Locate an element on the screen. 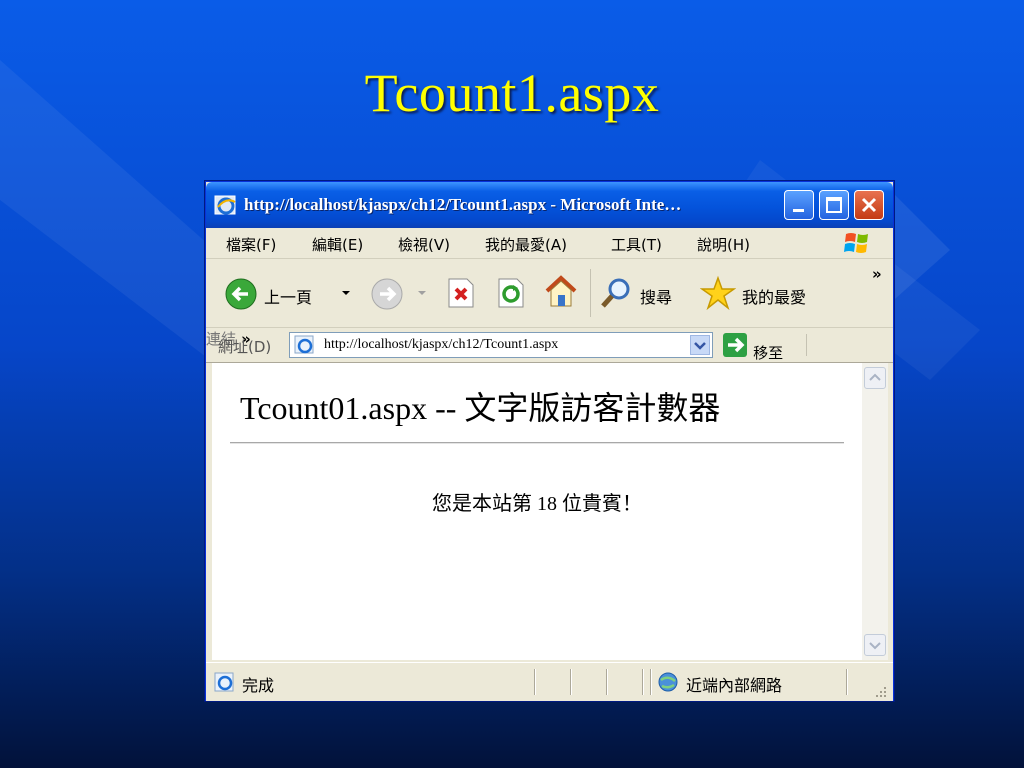 The image size is (1024, 768). menu-edit: 編輯(E) is located at coordinates (337, 244).